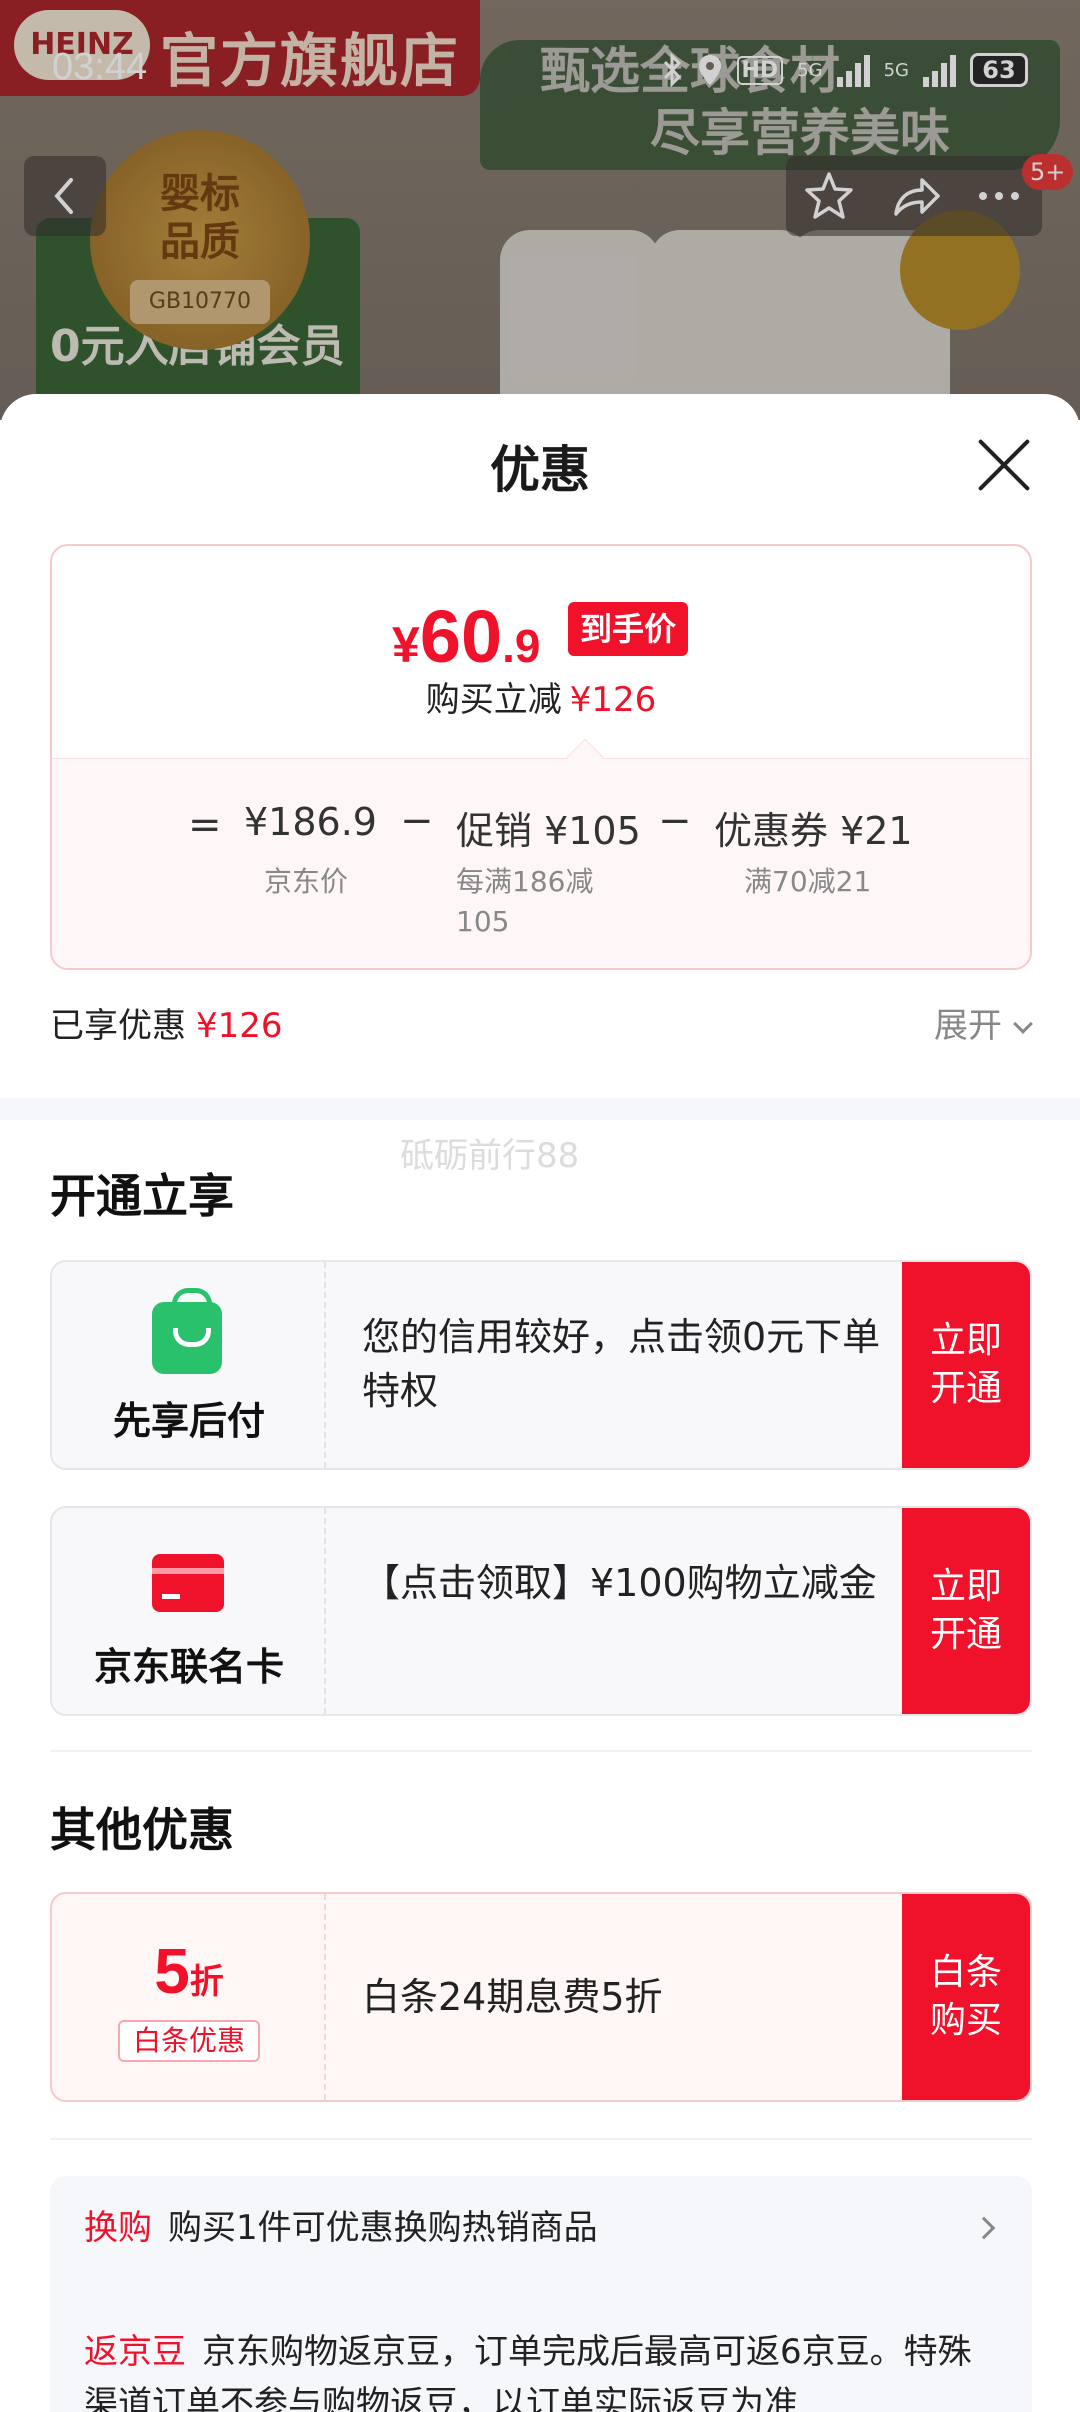 Image resolution: width=1080 pixels, height=2412 pixels. I want to click on offer-baitiao: 5折 白条优惠 白条24期息费5折 白条购买, so click(541, 1997).